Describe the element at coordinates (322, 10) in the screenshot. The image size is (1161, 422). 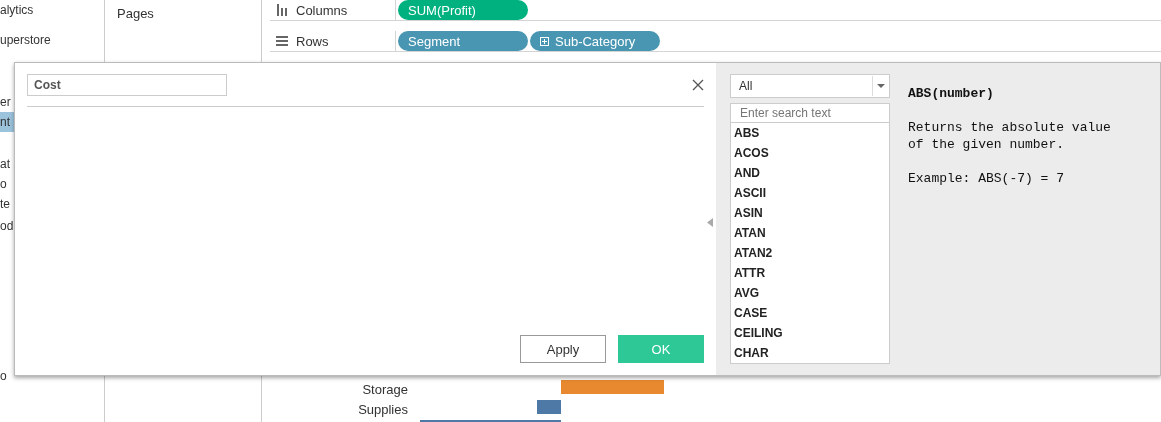
I see `shelf-label: Columns` at that location.